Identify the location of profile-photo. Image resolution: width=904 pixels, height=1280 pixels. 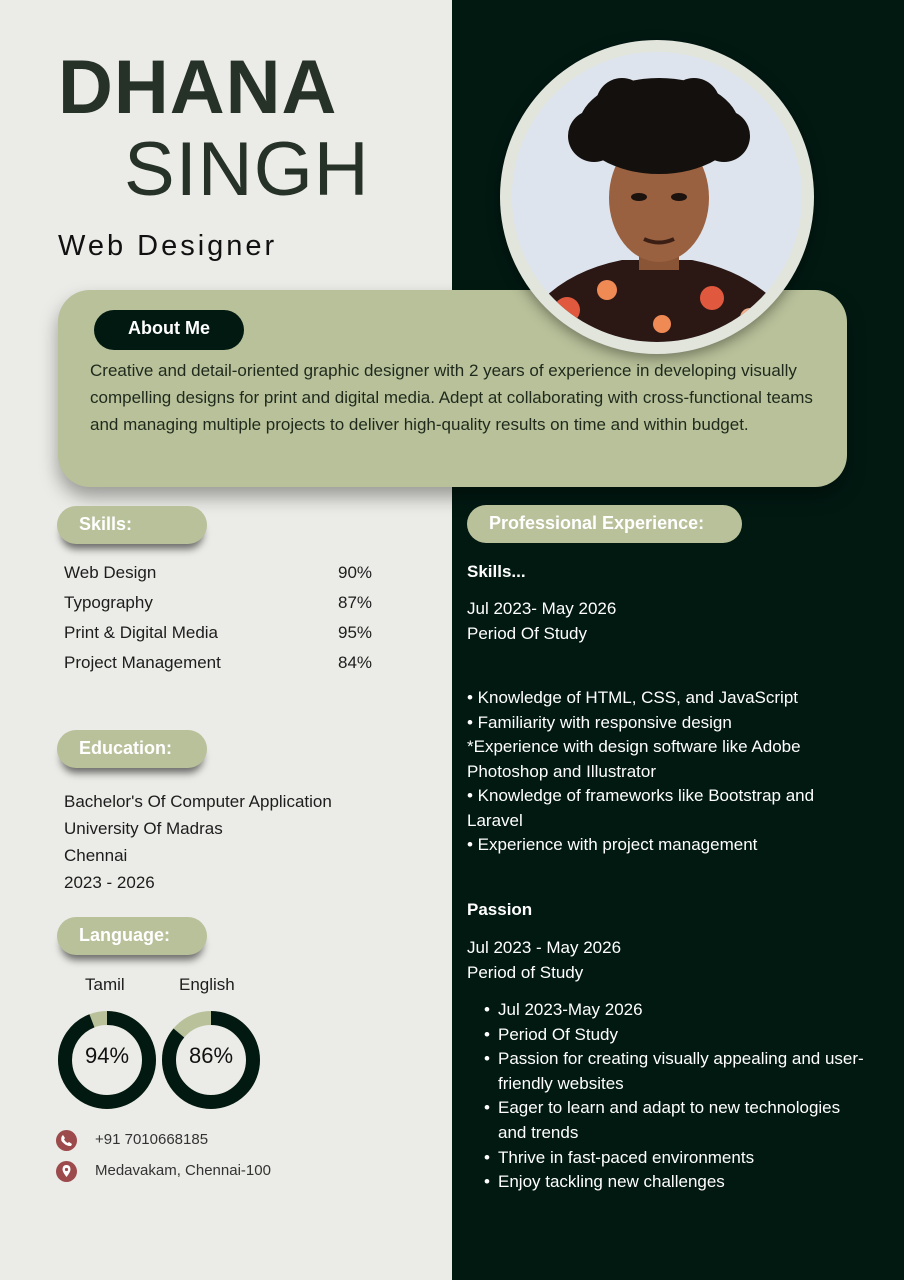
(657, 197).